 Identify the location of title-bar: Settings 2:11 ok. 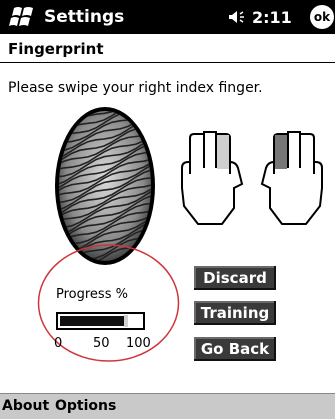
(167, 17).